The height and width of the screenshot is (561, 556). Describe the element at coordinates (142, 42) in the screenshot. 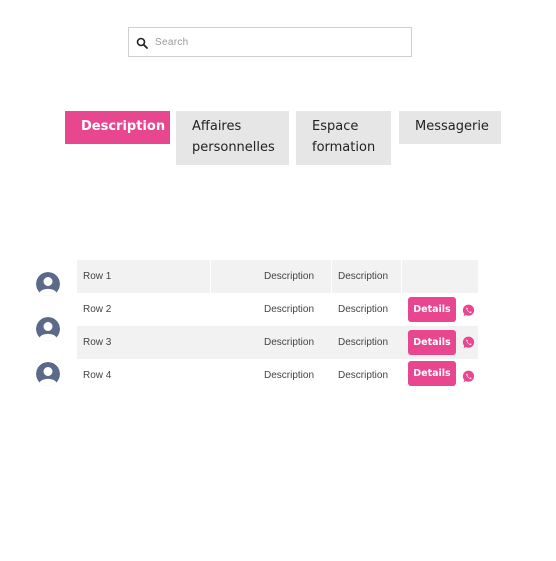

I see `search-icon` at that location.